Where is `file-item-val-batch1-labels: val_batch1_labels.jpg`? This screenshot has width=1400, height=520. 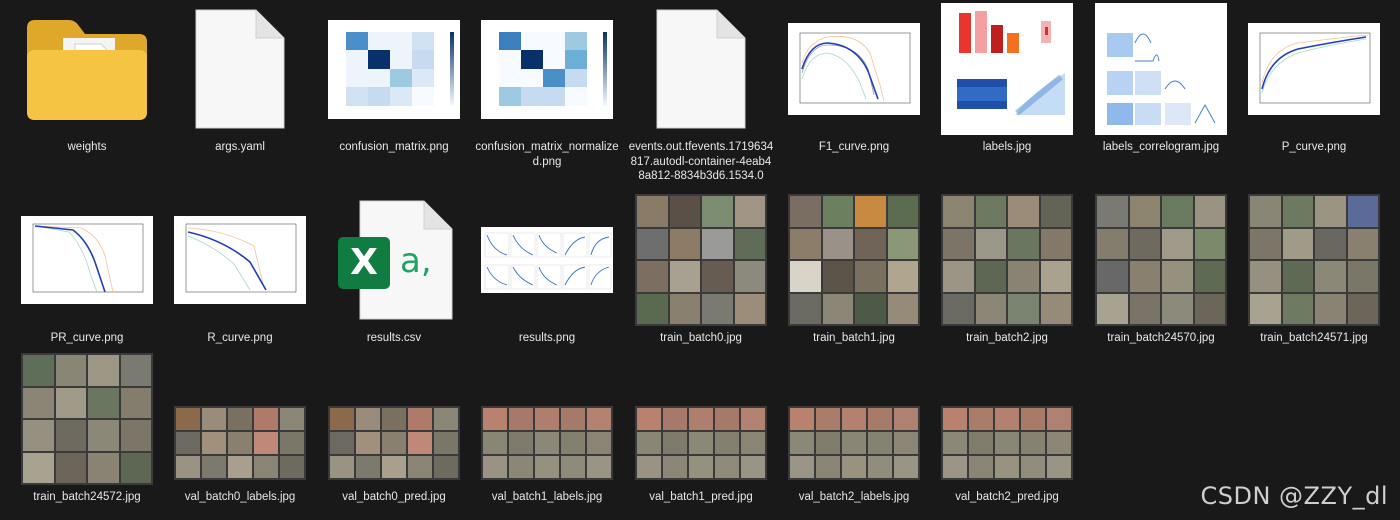
file-item-val-batch1-labels: val_batch1_labels.jpg is located at coordinates (547, 429).